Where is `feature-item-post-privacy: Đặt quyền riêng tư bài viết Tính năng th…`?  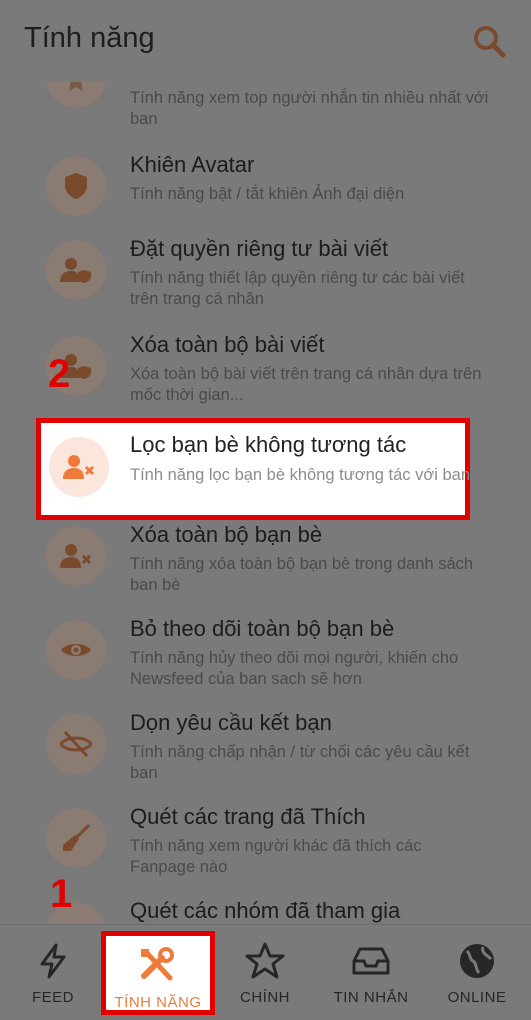
feature-item-post-privacy: Đặt quyền riêng tư bài viết Tính năng th… is located at coordinates (265, 275).